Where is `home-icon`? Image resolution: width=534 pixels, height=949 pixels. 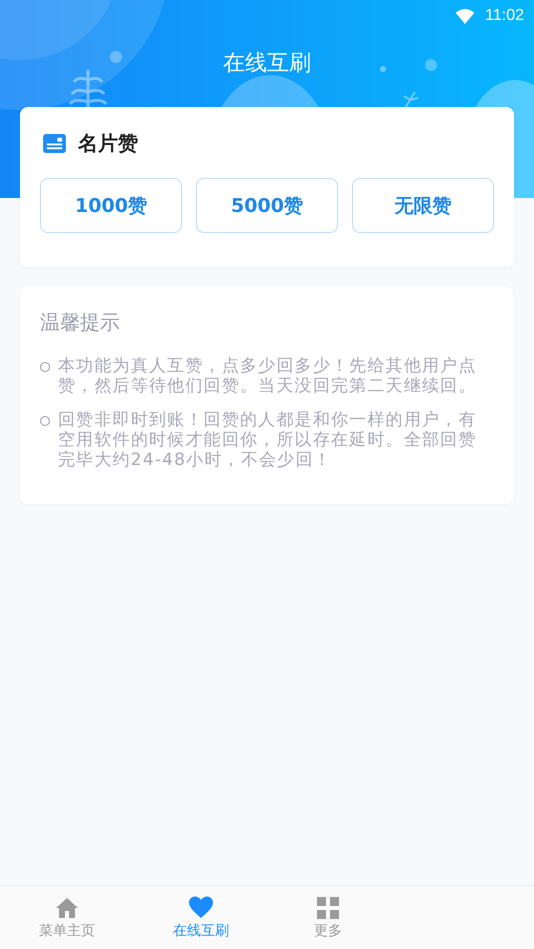 home-icon is located at coordinates (67, 908).